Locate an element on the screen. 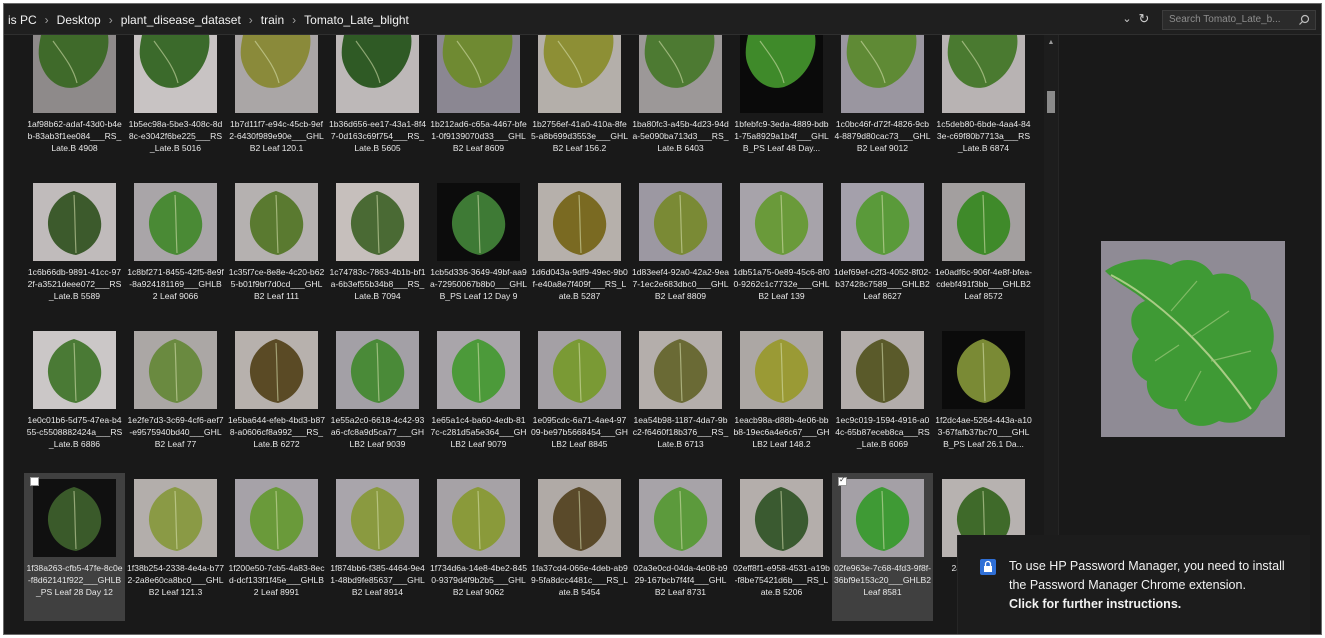  notification-instructions-link: Click for further instructions. is located at coordinates (1154, 604).